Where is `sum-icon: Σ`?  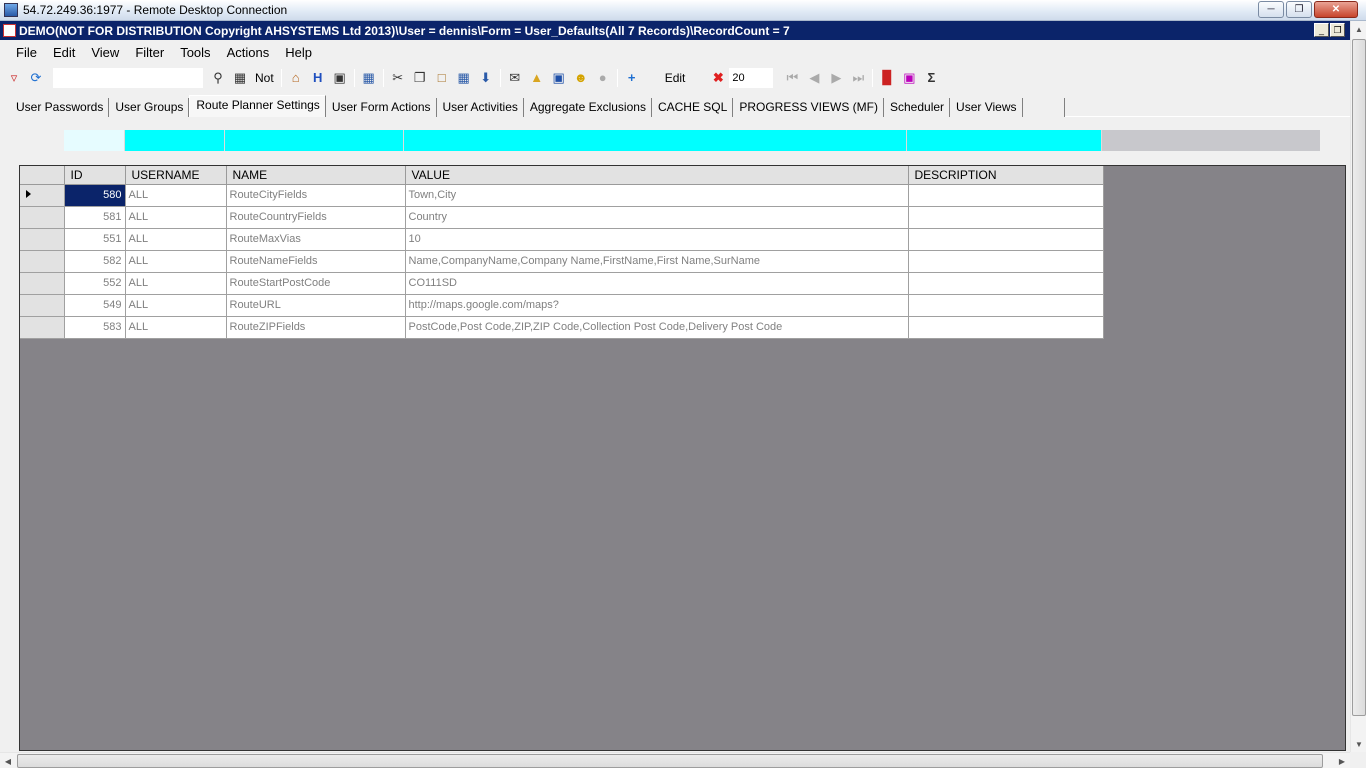 sum-icon: Σ is located at coordinates (931, 78).